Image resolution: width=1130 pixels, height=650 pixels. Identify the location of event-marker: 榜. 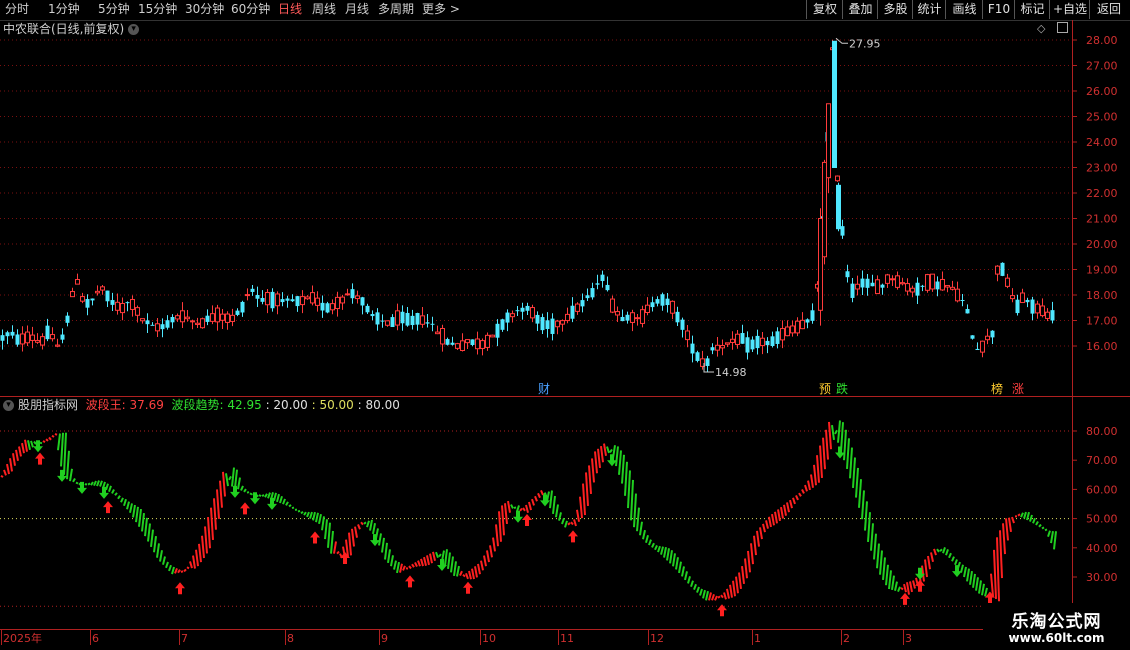
(997, 388).